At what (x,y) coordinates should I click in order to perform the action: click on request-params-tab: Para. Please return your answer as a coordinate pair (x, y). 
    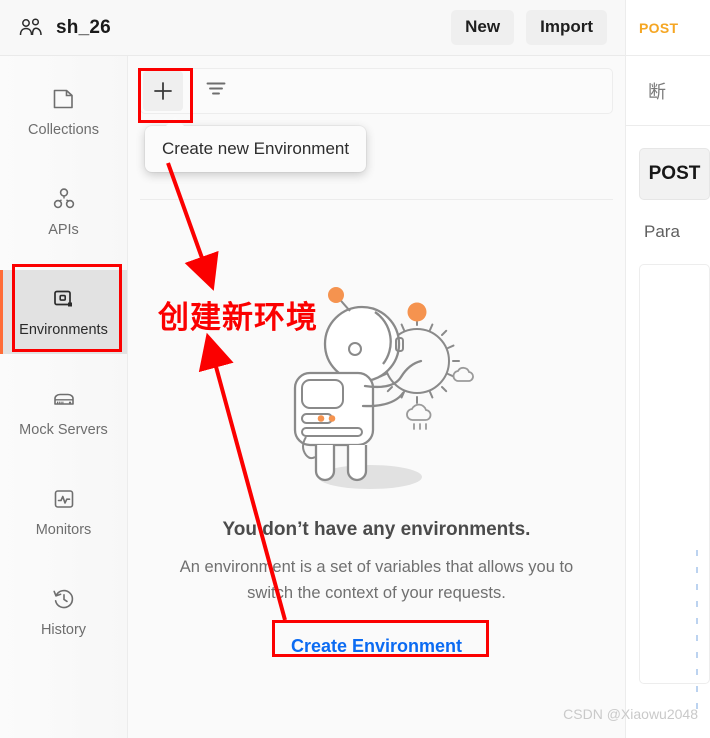
    Looking at the image, I should click on (677, 232).